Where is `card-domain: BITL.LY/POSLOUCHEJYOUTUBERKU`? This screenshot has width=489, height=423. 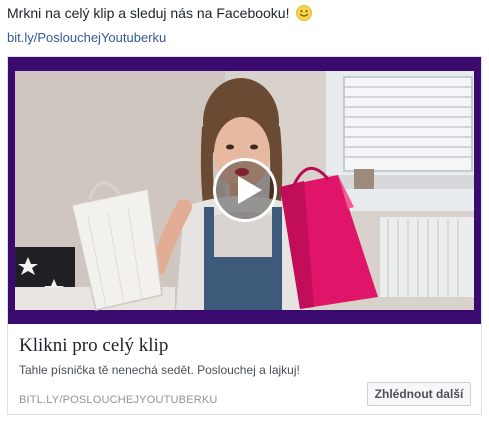 card-domain: BITL.LY/POSLOUCHEJYOUTUBERKU is located at coordinates (118, 400).